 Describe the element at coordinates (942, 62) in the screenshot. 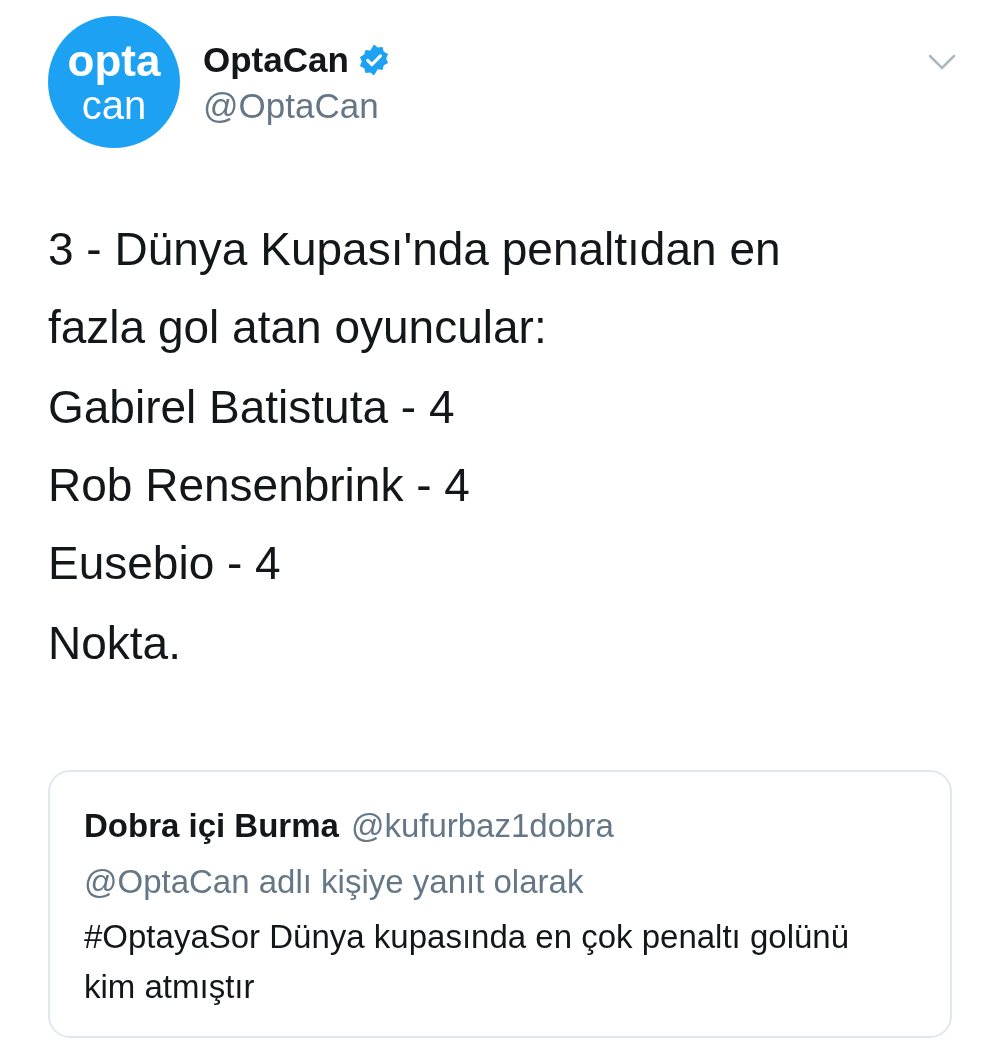

I see `chevron-down-icon` at that location.